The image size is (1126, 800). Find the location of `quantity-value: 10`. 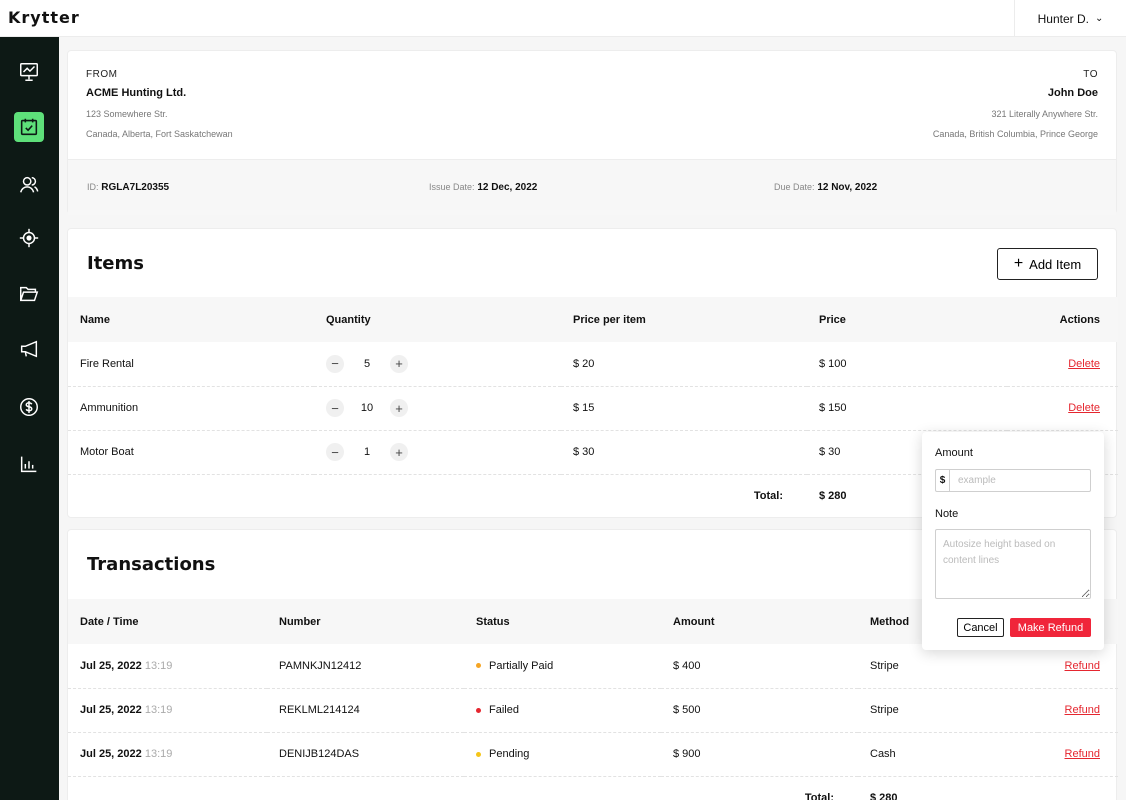

quantity-value: 10 is located at coordinates (367, 408).